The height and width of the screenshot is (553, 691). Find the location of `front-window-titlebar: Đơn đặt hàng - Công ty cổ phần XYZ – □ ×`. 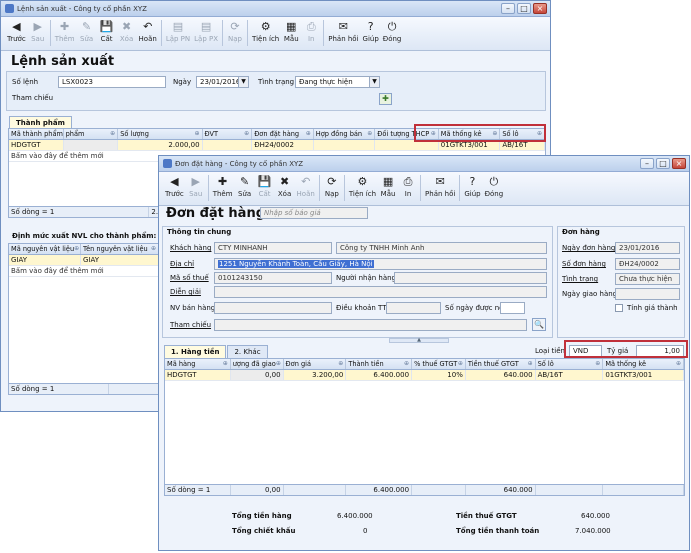

front-window-titlebar: Đơn đặt hàng - Công ty cổ phần XYZ – □ × is located at coordinates (424, 164).